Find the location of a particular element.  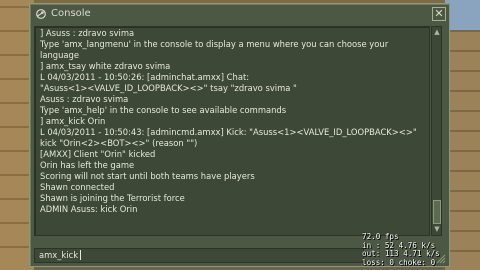

close-icon: ✕ is located at coordinates (439, 13).